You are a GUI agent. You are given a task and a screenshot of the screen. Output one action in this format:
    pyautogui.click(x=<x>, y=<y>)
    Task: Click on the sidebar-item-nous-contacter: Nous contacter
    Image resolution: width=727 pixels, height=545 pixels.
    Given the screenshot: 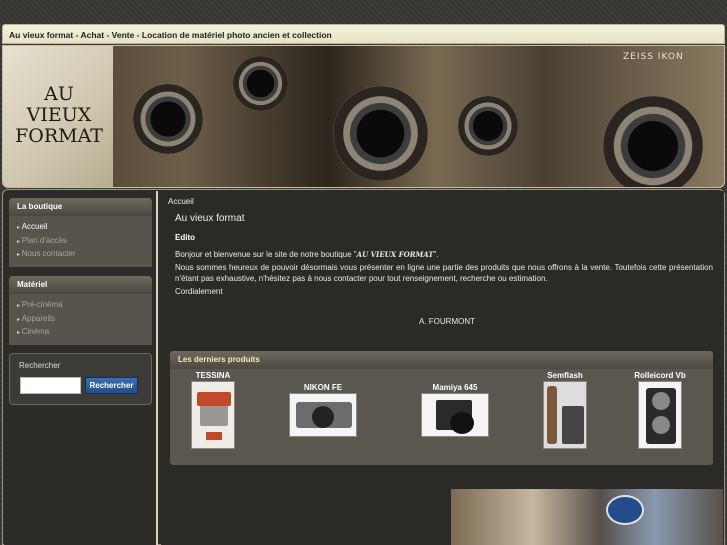 What is the action you would take?
    pyautogui.click(x=84, y=256)
    